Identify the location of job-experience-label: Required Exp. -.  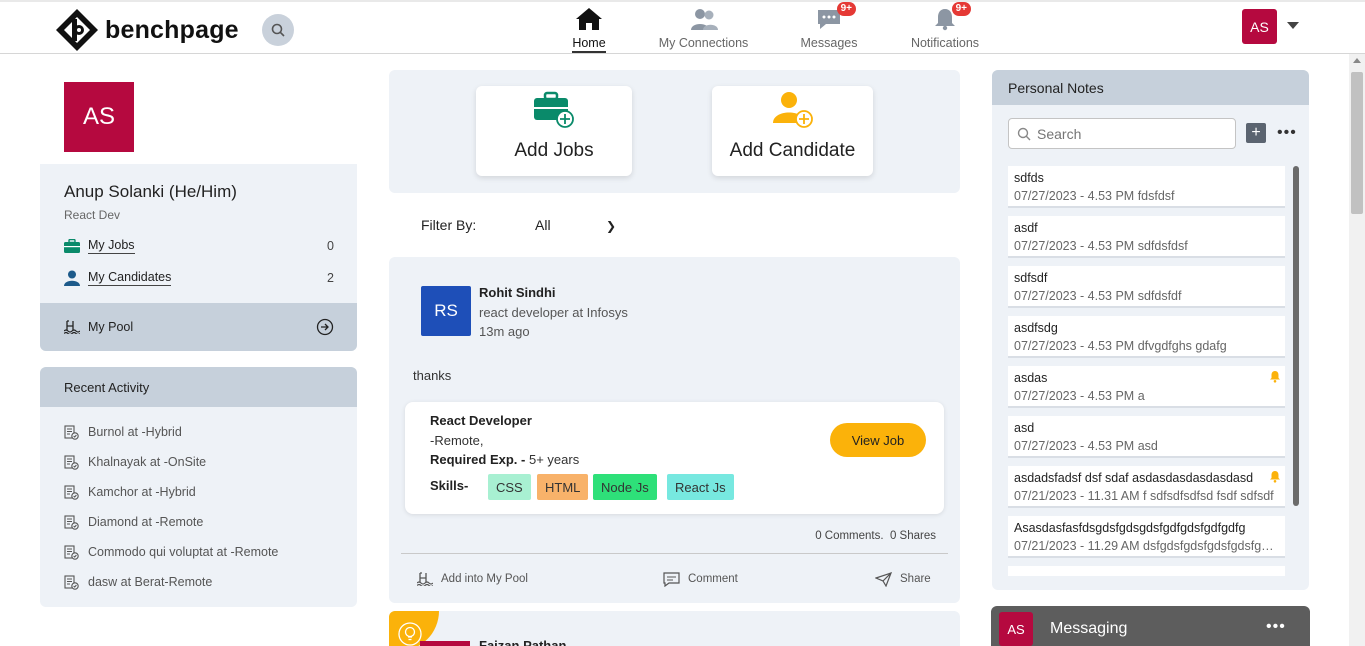
(478, 459).